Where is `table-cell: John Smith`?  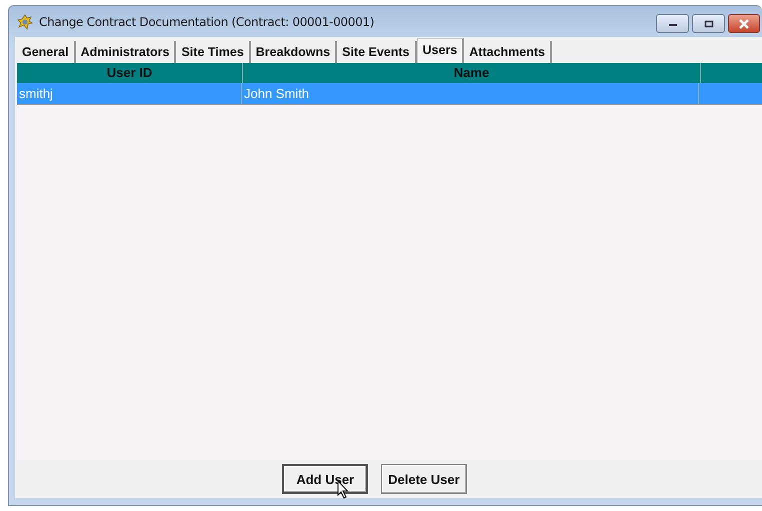
table-cell: John Smith is located at coordinates (470, 93).